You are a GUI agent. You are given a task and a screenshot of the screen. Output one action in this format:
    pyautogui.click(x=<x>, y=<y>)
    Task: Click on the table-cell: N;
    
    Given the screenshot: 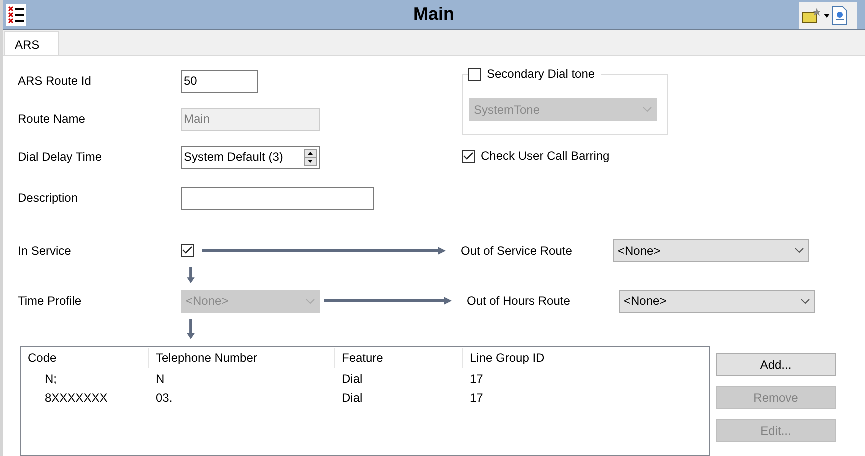 What is the action you would take?
    pyautogui.click(x=51, y=379)
    